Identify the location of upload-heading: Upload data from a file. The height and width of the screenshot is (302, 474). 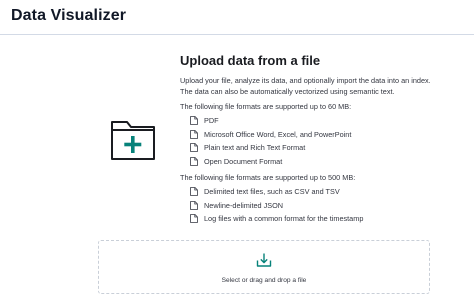
(250, 60).